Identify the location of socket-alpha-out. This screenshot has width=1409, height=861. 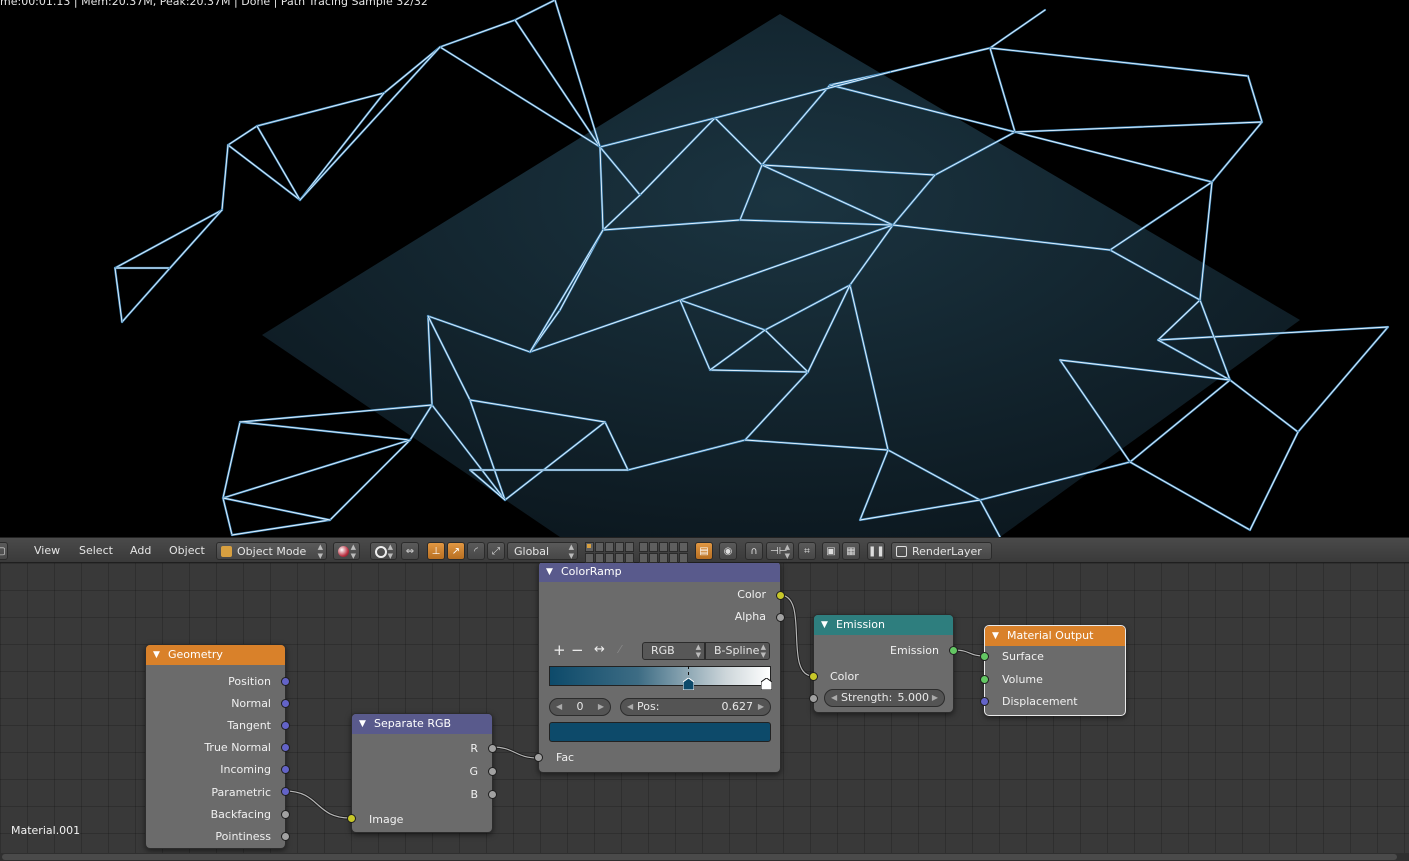
(780, 617).